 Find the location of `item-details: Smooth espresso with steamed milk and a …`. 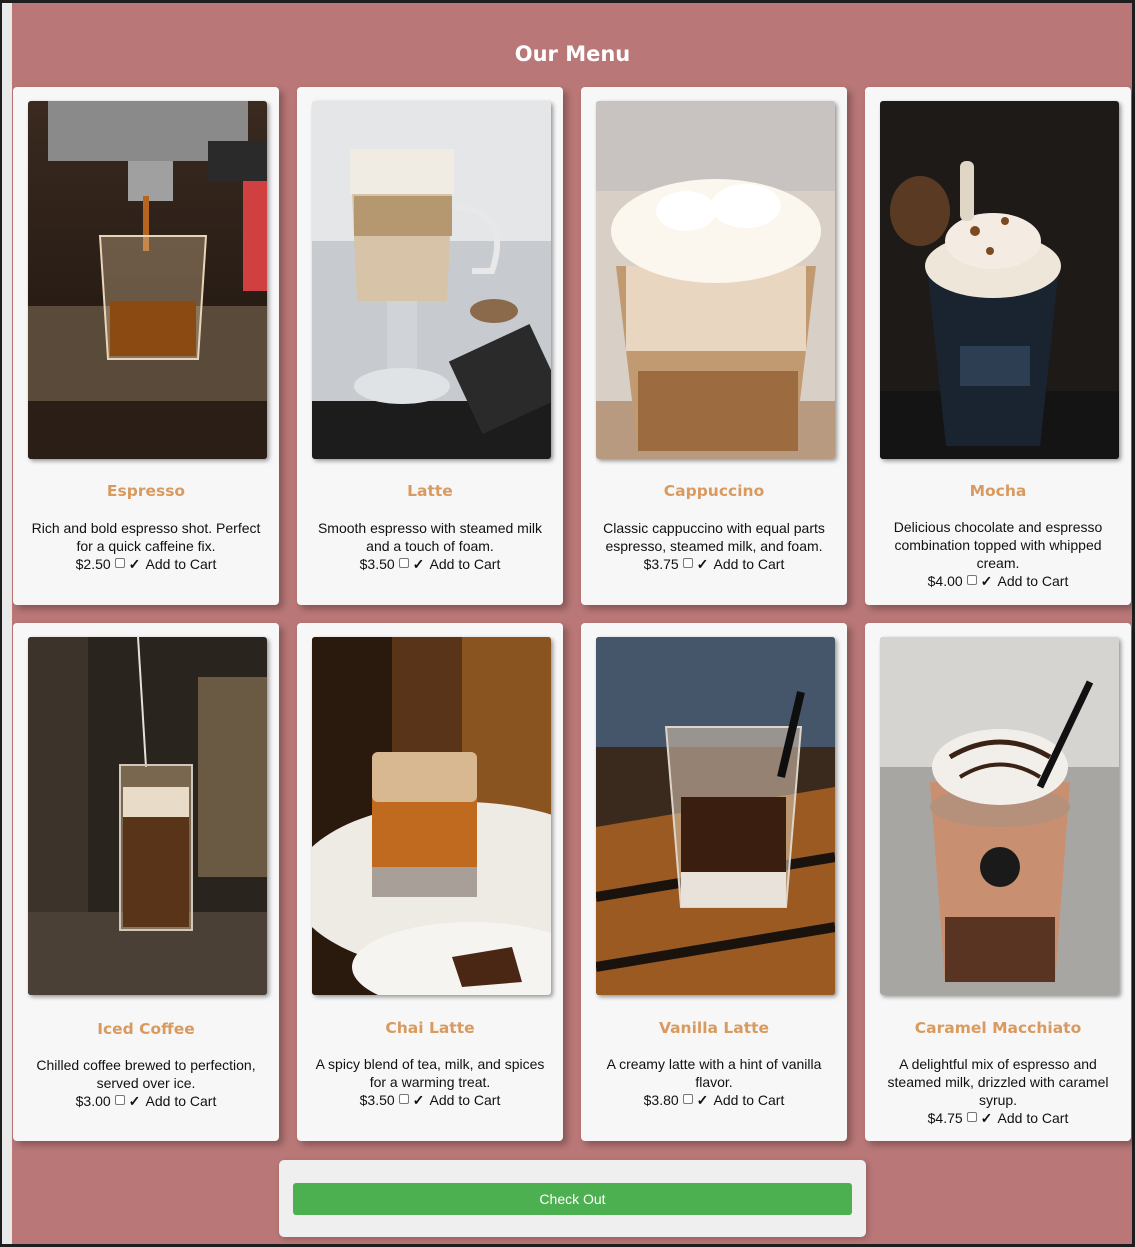

item-details: Smooth espresso with steamed milk and a … is located at coordinates (430, 546).